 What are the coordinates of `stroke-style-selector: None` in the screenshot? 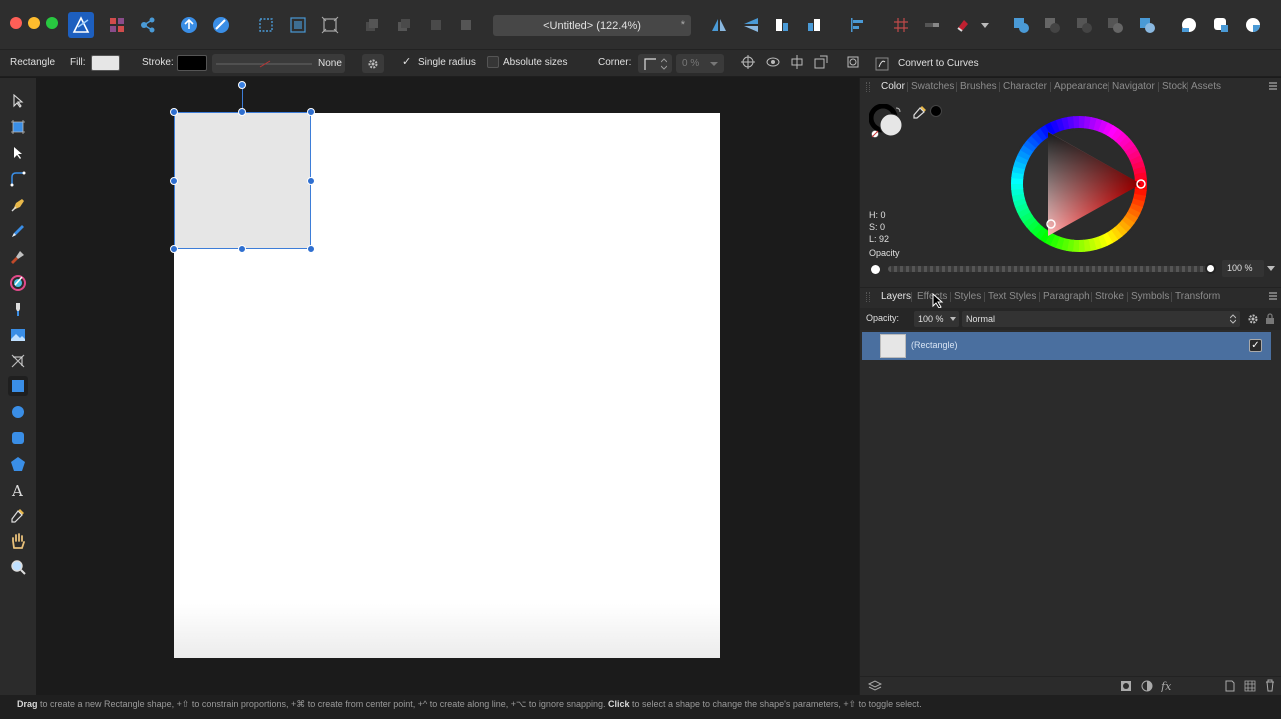 It's located at (278, 63).